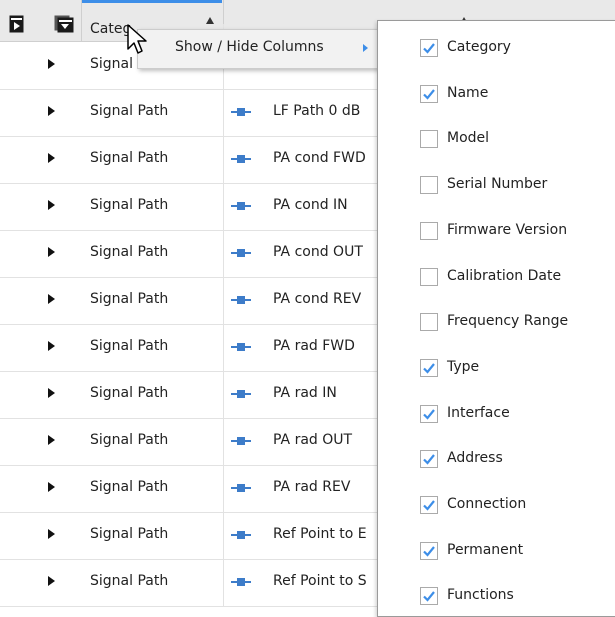 The height and width of the screenshot is (617, 615). I want to click on row-name: Ref Point to E, so click(320, 534).